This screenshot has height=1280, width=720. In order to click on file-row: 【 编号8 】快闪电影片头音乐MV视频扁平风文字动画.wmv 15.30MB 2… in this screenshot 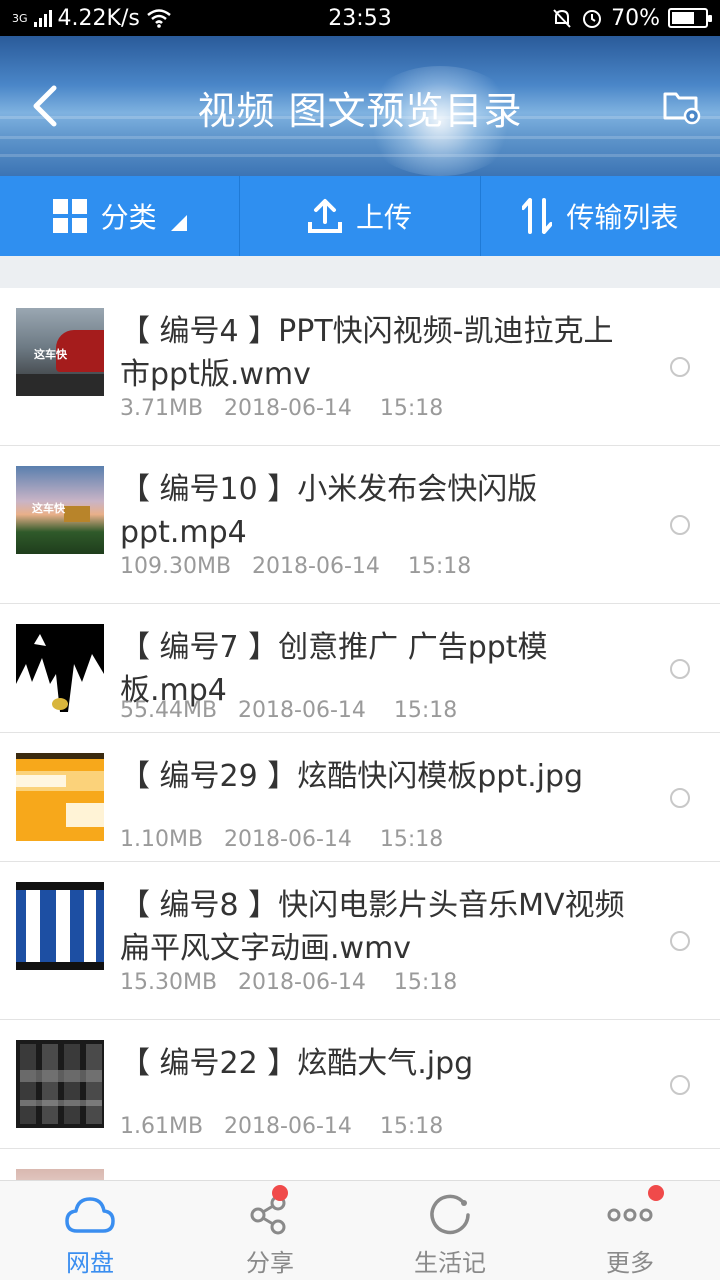, I will do `click(360, 941)`.